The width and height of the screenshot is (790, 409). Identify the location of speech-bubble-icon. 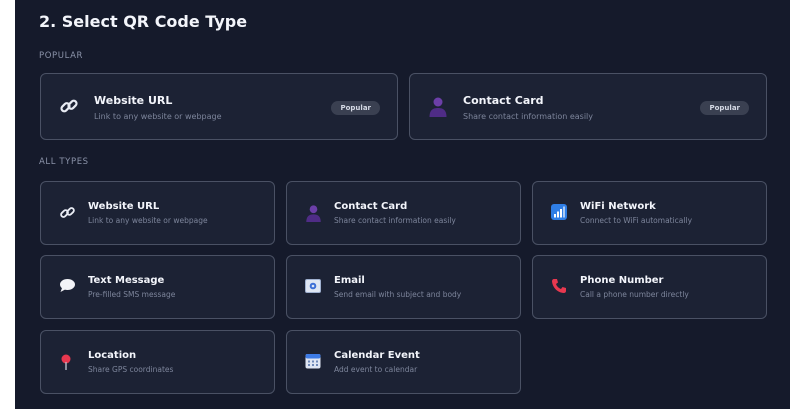
(67, 287).